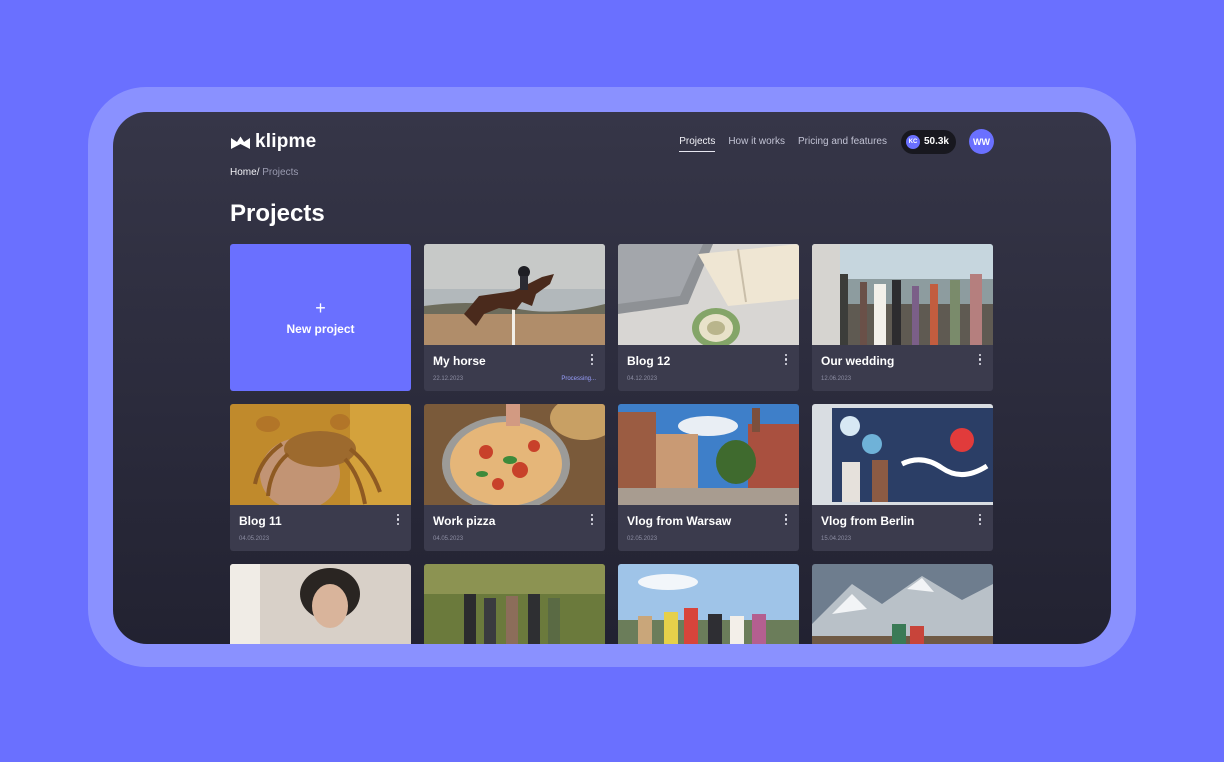 Image resolution: width=1224 pixels, height=762 pixels. I want to click on project-title: My horse, so click(459, 361).